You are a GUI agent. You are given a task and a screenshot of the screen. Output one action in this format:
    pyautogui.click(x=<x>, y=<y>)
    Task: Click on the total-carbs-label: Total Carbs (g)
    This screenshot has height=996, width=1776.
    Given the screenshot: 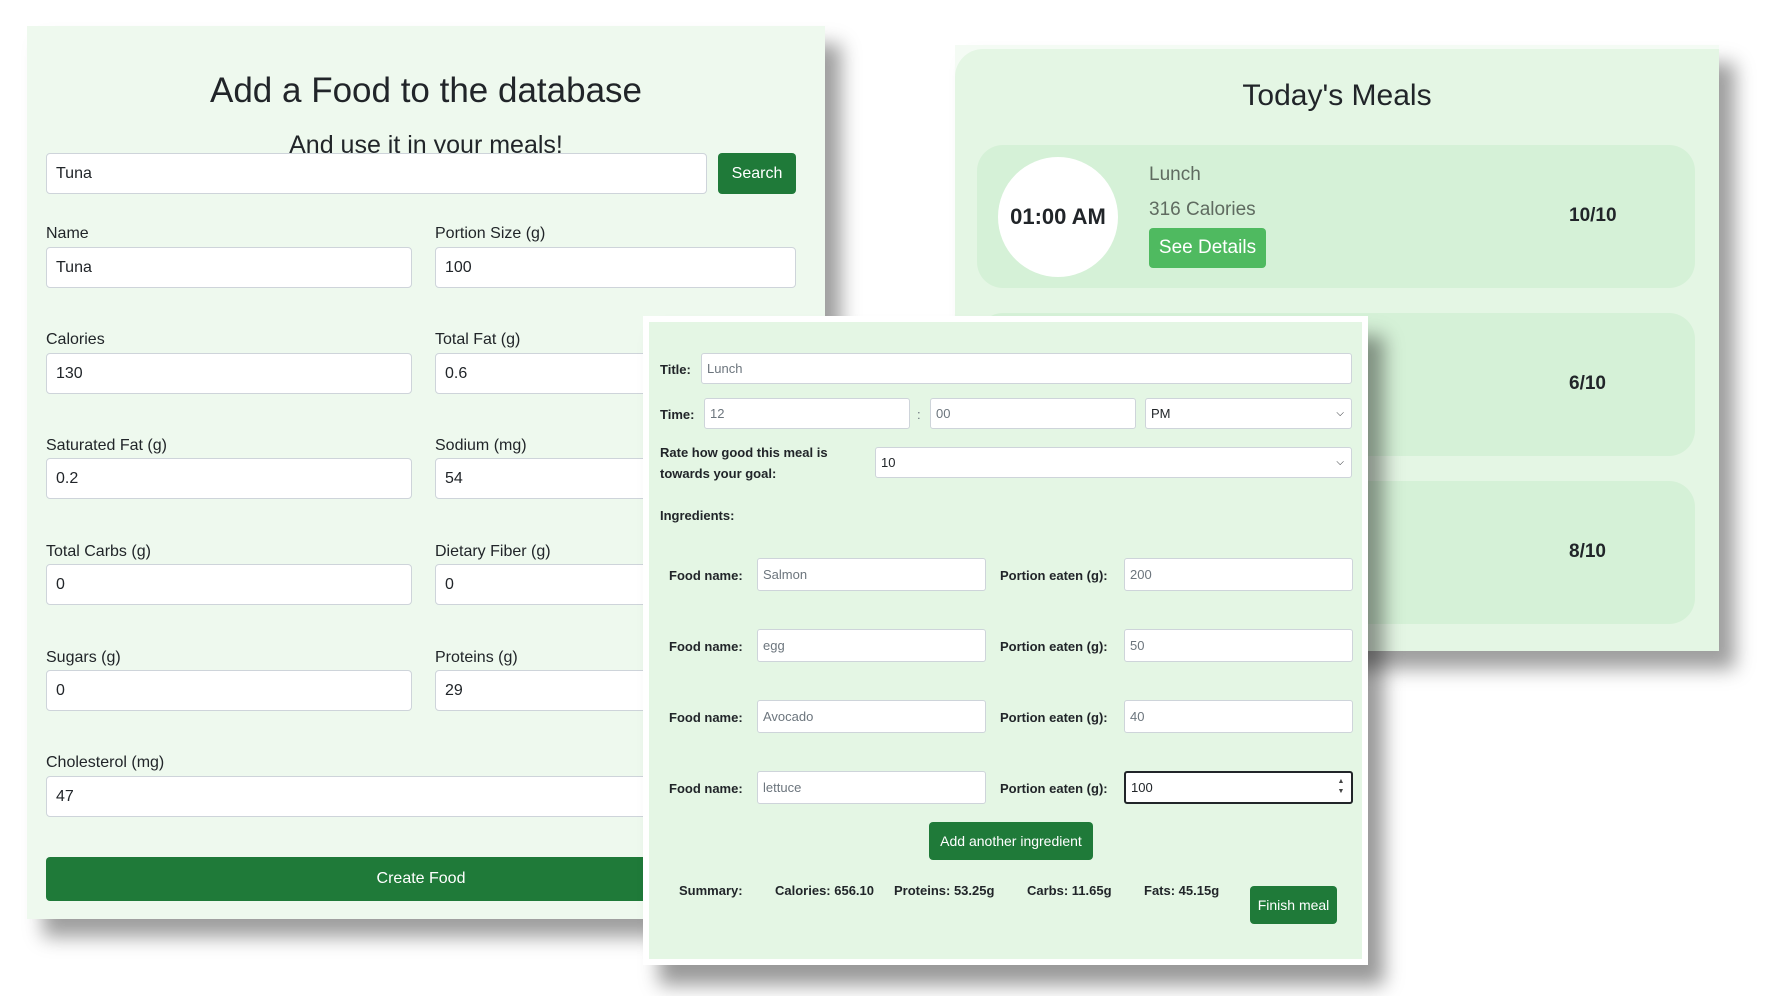 What is the action you would take?
    pyautogui.click(x=98, y=551)
    